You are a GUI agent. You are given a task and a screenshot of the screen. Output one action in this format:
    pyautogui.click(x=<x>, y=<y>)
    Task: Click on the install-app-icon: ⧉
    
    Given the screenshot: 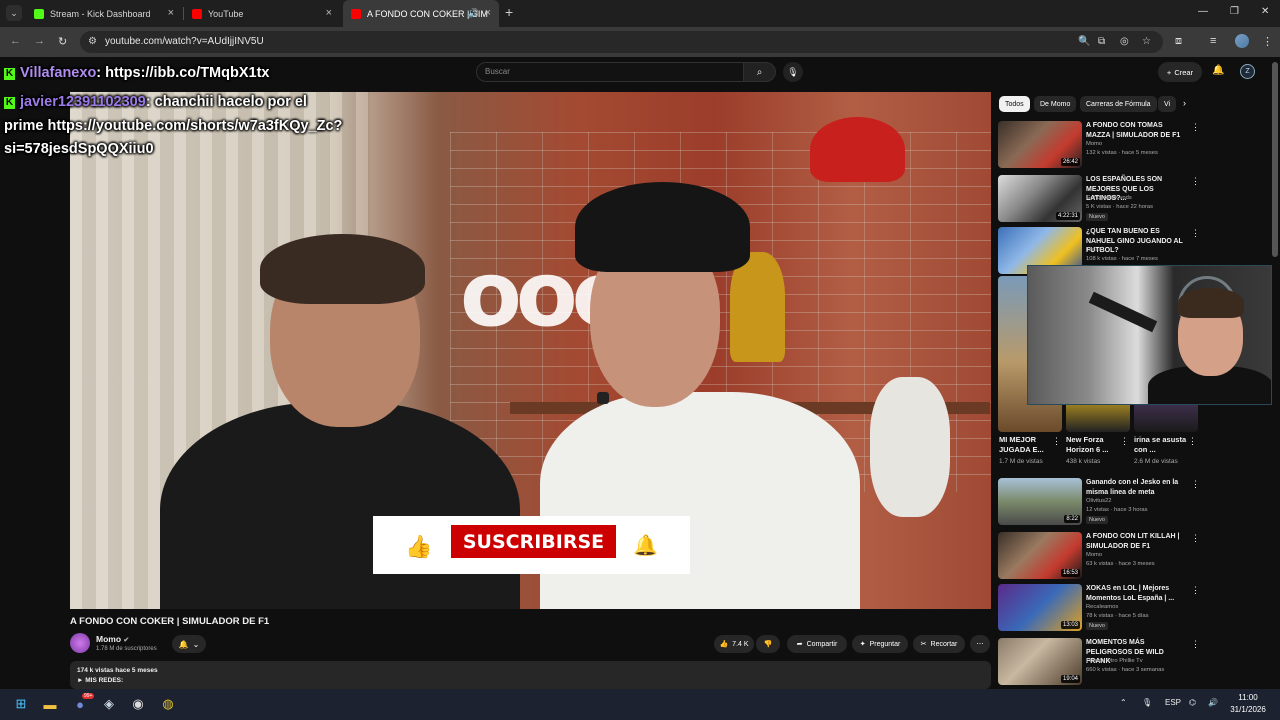 What is the action you would take?
    pyautogui.click(x=1101, y=41)
    